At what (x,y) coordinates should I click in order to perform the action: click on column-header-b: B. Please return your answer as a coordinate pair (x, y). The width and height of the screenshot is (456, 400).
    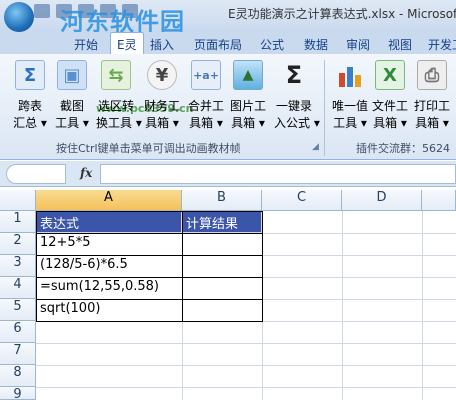
    Looking at the image, I should click on (222, 200).